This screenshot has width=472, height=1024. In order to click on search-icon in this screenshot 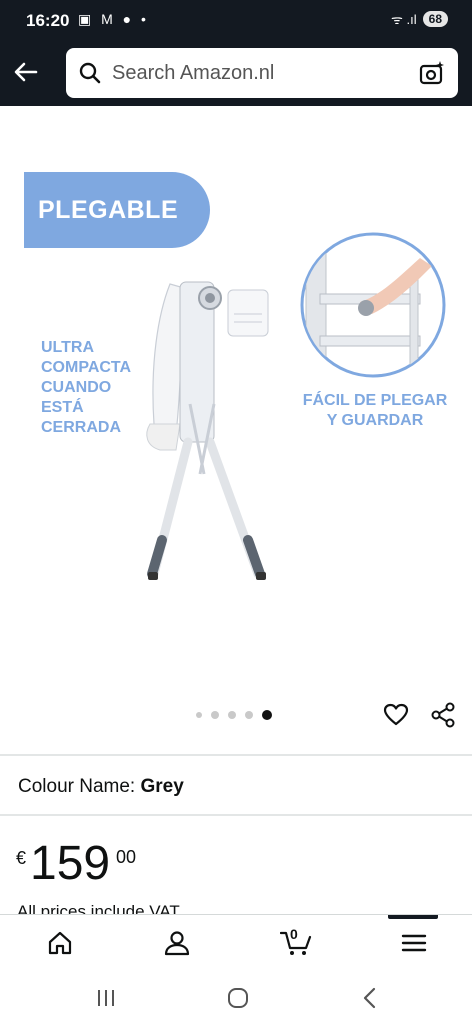, I will do `click(90, 73)`.